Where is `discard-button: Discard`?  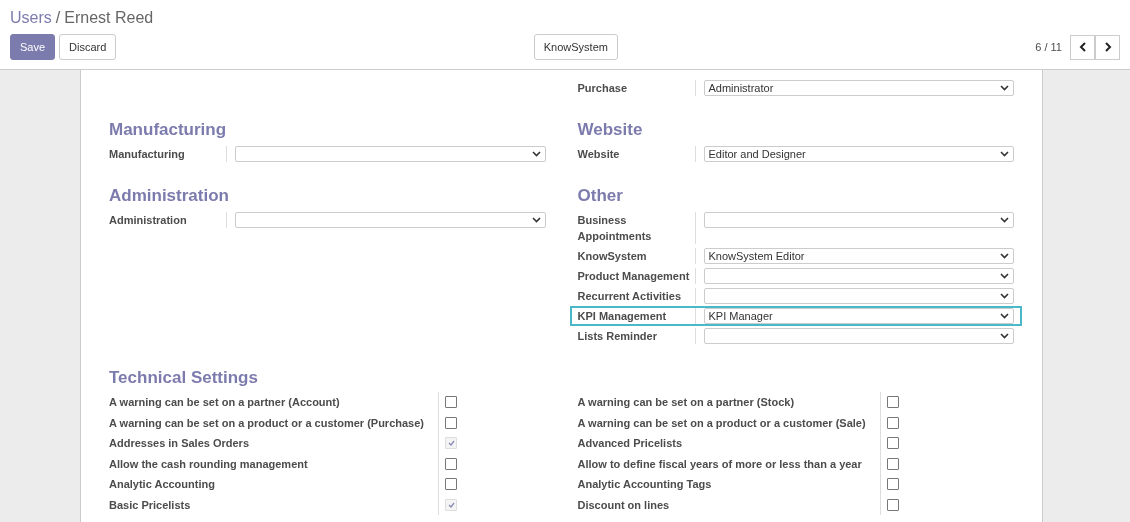 discard-button: Discard is located at coordinates (88, 47).